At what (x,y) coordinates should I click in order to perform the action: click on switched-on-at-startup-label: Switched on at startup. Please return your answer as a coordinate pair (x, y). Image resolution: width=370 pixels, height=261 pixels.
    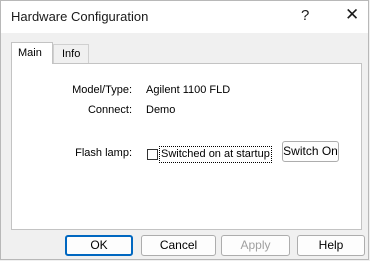
    Looking at the image, I should click on (215, 154).